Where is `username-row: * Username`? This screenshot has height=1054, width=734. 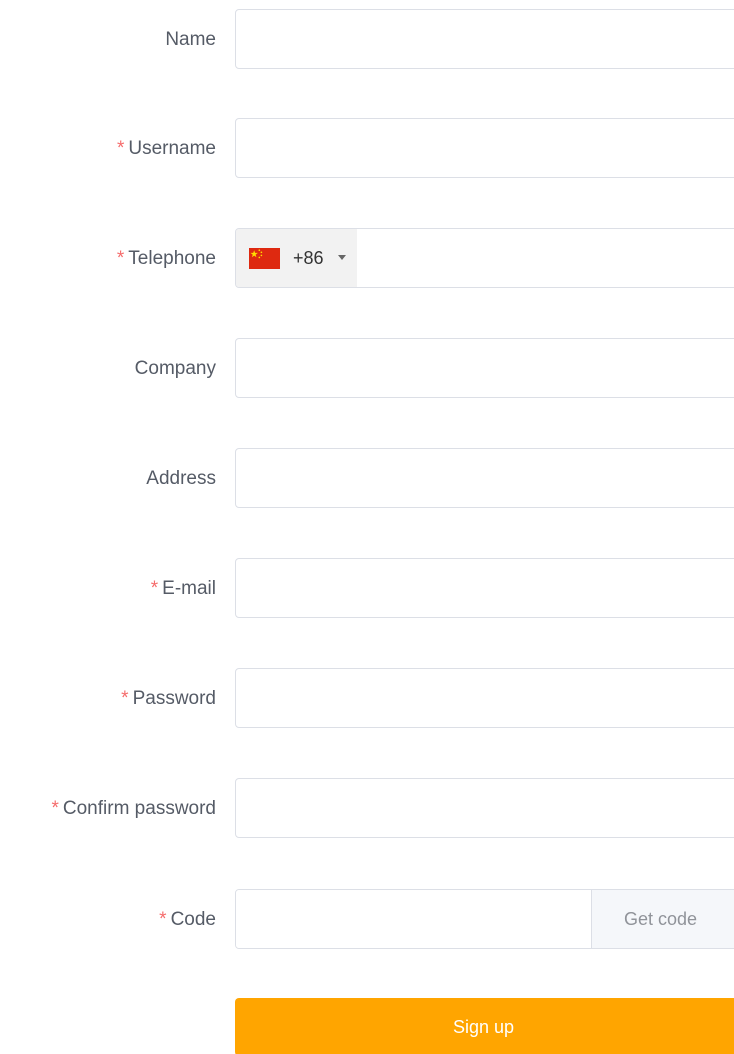
username-row: * Username is located at coordinates (367, 149).